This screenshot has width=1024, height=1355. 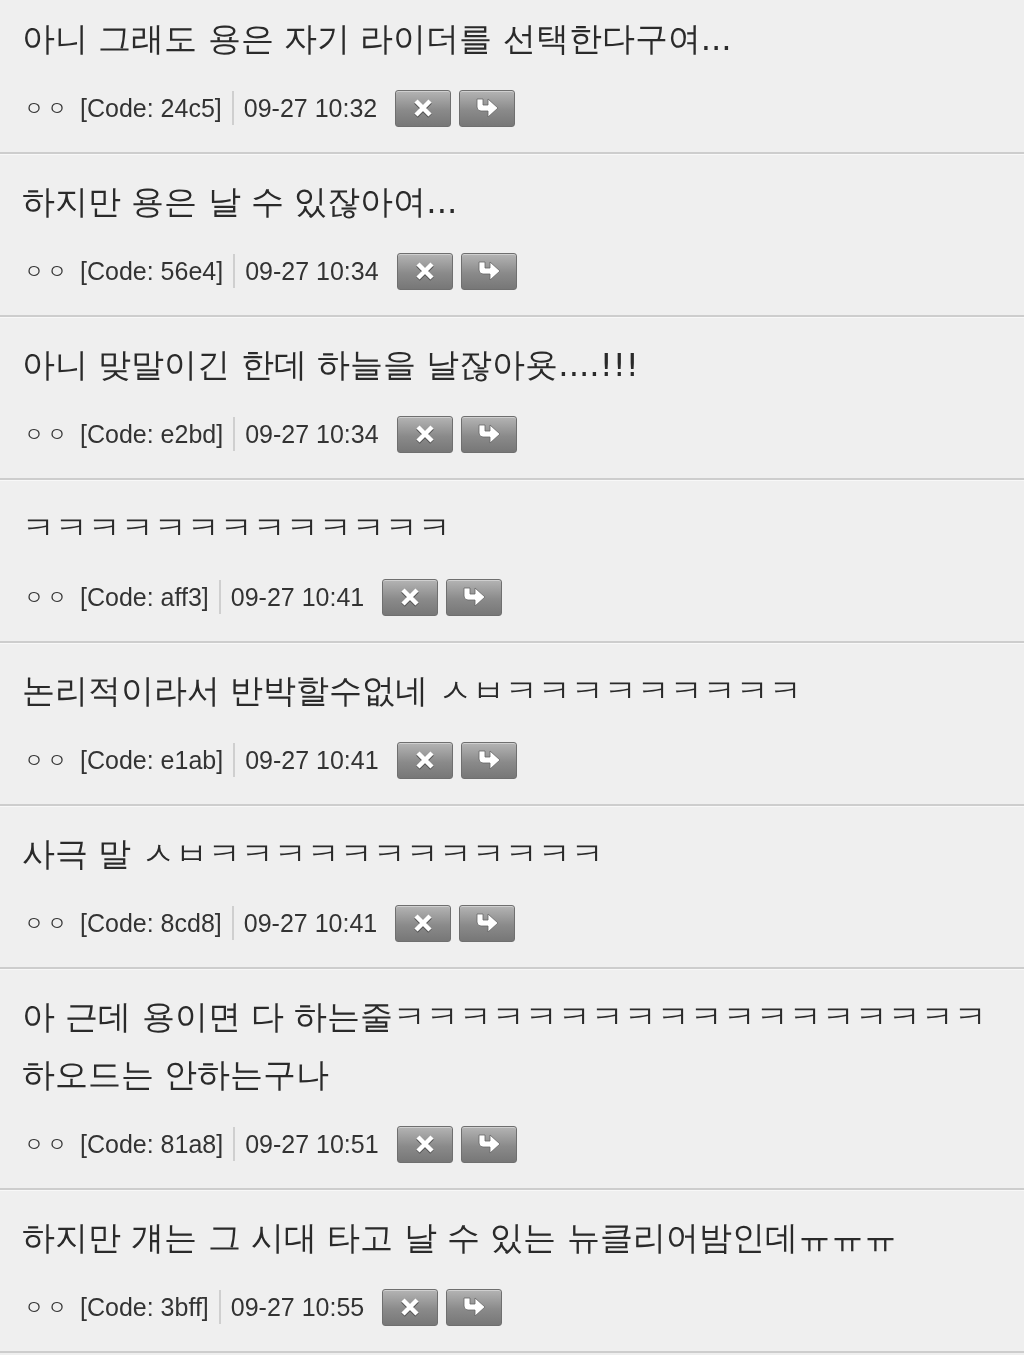 What do you see at coordinates (151, 923) in the screenshot?
I see `comment-code: [Code: 8cd8]` at bounding box center [151, 923].